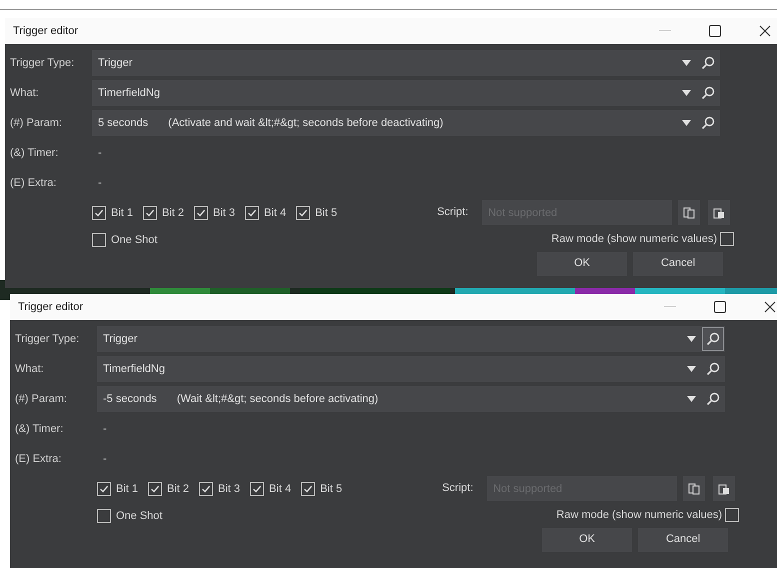  I want to click on search-button, so click(713, 339).